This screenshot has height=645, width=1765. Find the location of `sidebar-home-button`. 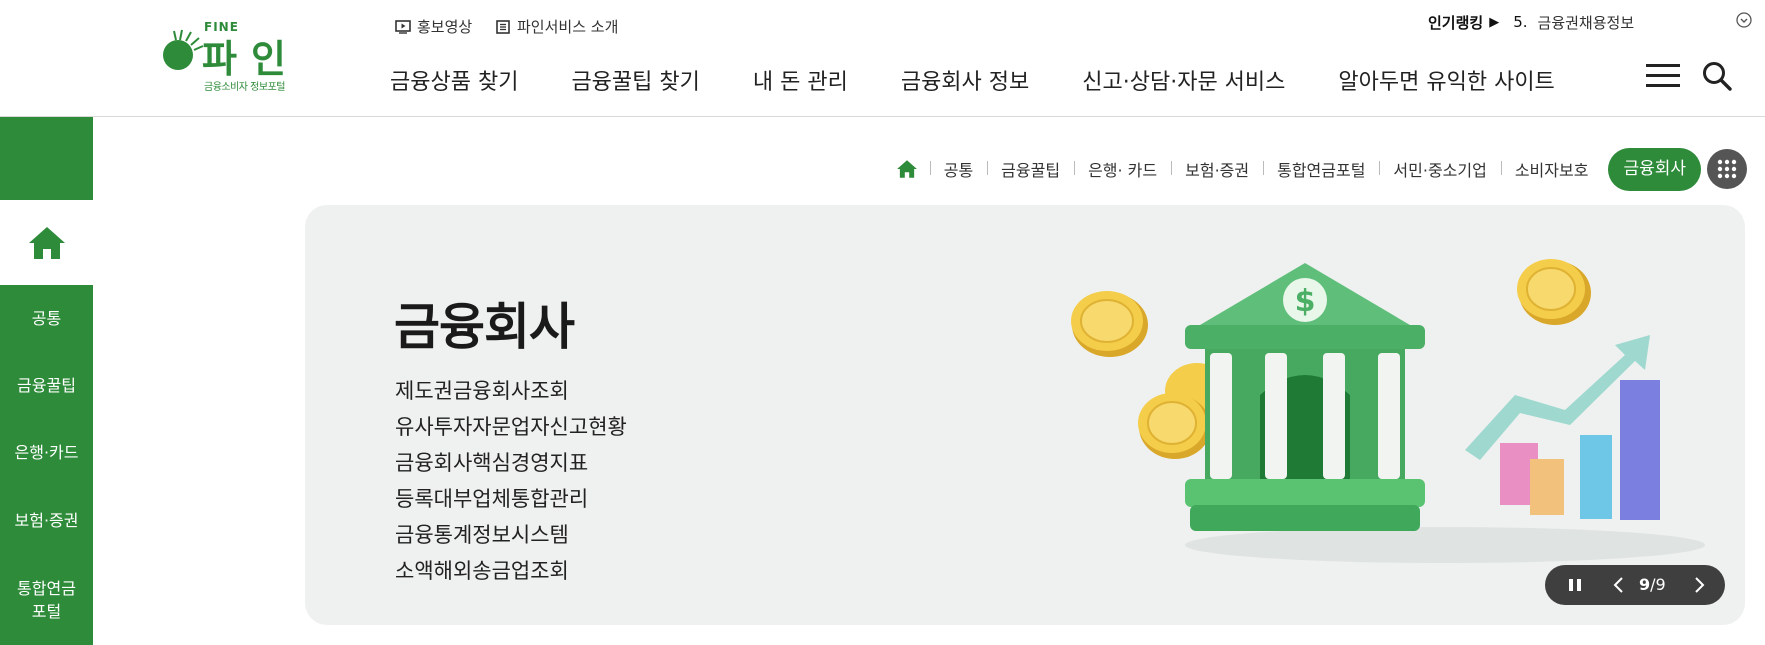

sidebar-home-button is located at coordinates (46, 242).